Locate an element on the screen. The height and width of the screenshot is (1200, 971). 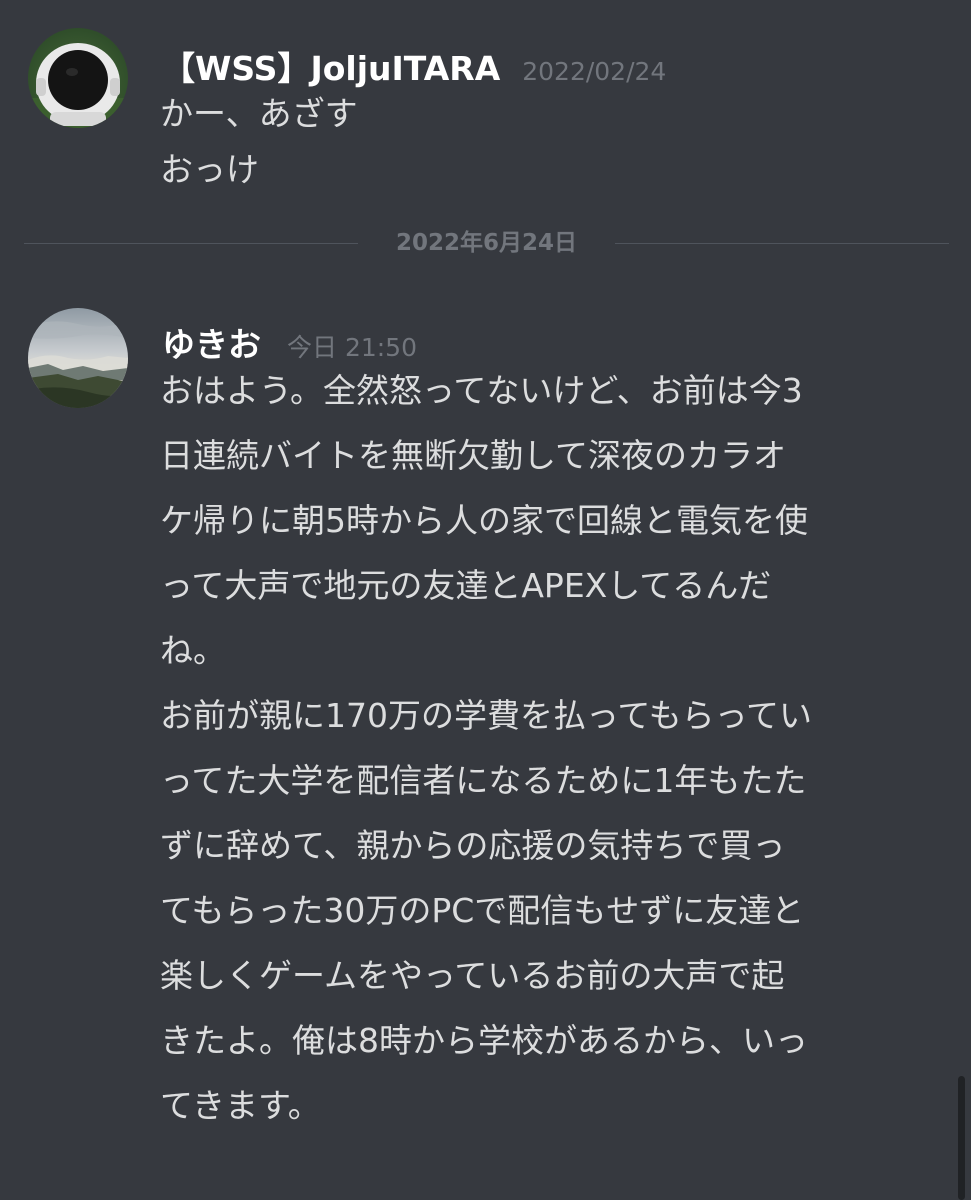
username: 【WSS】JoljuITARA is located at coordinates (331, 66).